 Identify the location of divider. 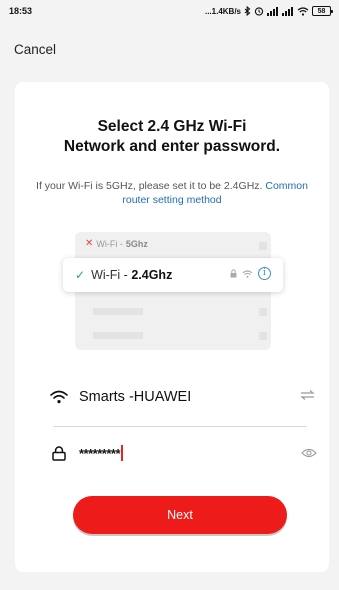
(180, 426).